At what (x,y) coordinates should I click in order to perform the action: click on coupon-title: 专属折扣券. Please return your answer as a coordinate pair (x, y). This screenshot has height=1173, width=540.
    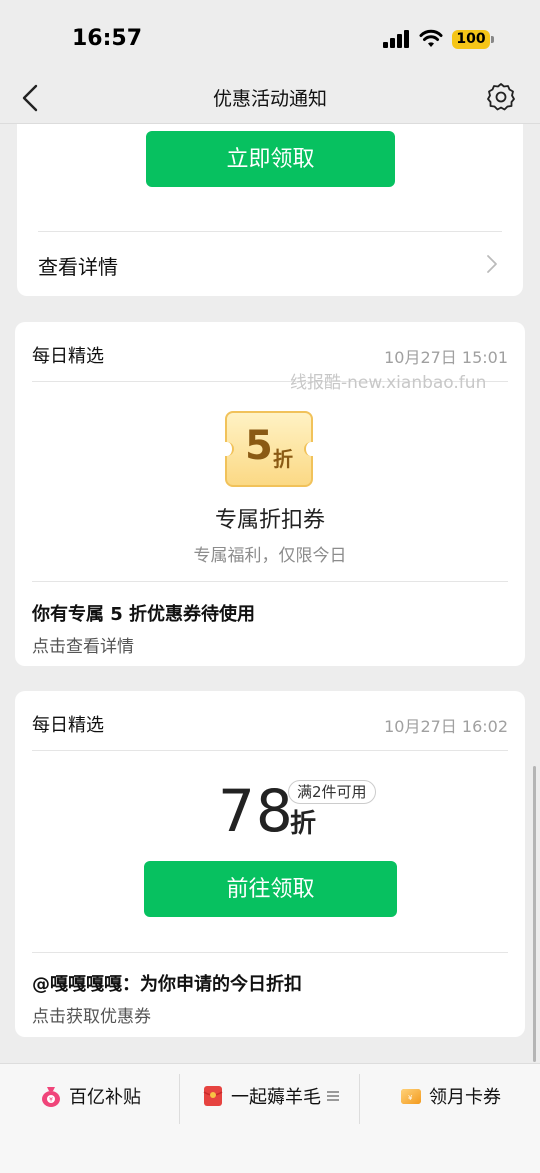
    Looking at the image, I should click on (269, 520).